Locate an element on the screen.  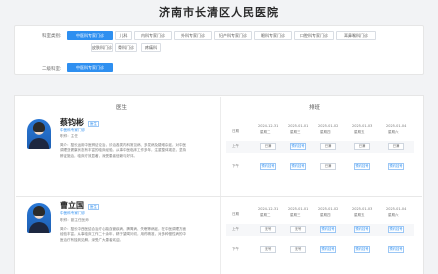
page-title: 济南市长清区人民医院 is located at coordinates (219, 12).